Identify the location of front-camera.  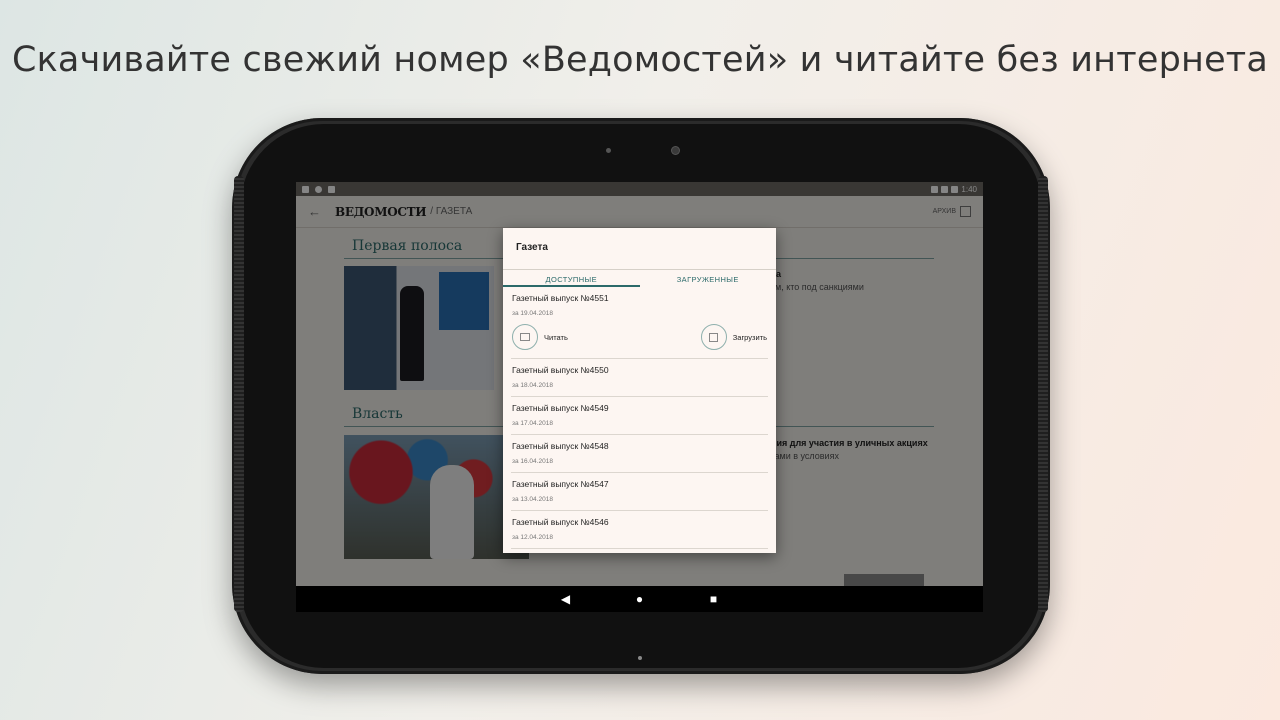
(675, 150).